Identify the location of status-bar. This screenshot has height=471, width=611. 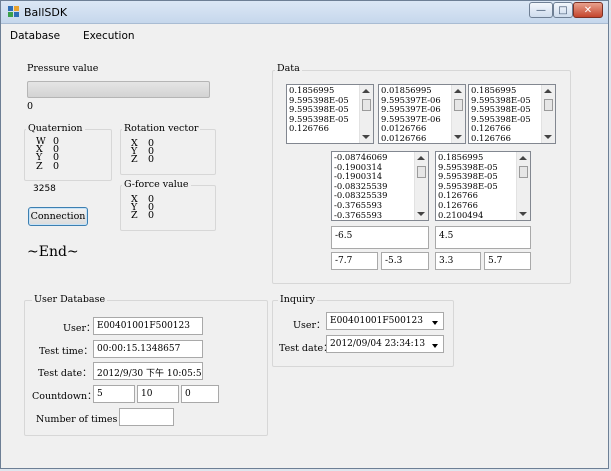
(304, 459).